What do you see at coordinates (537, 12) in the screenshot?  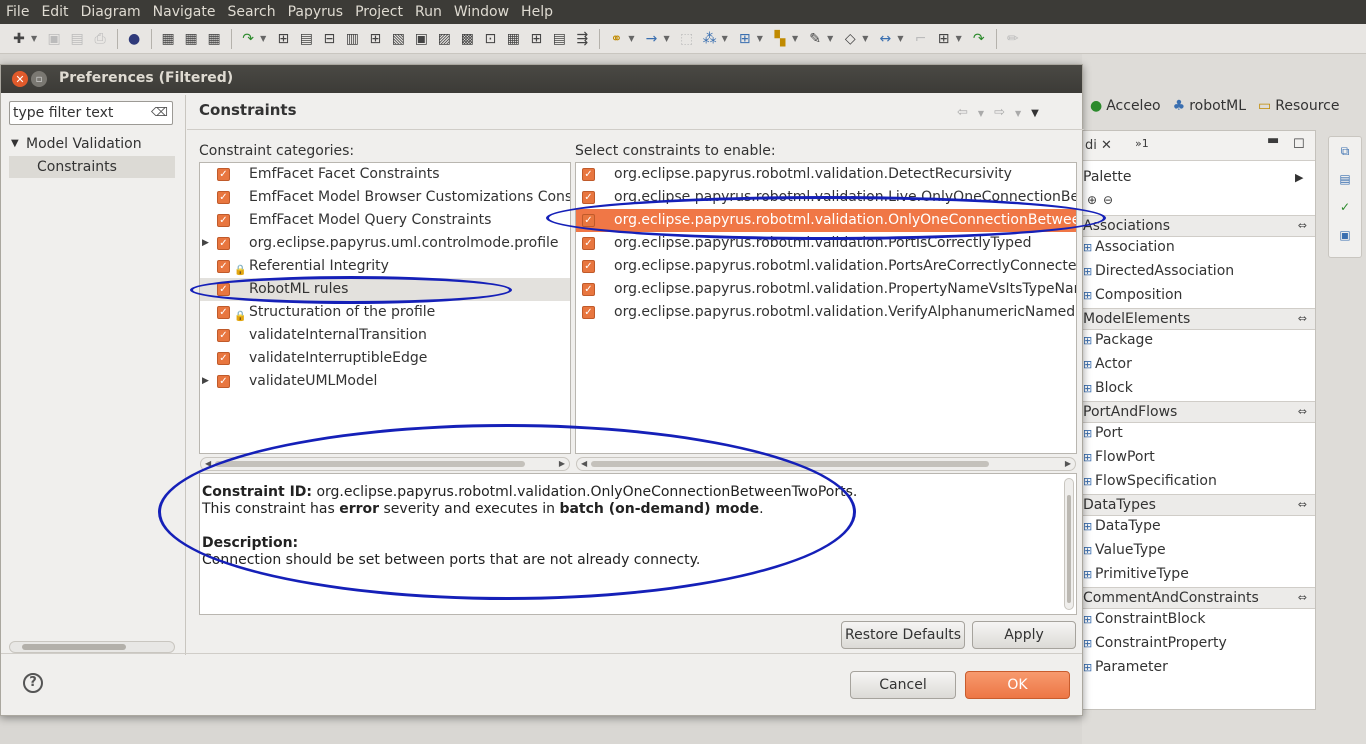 I see `menu-help: Help` at bounding box center [537, 12].